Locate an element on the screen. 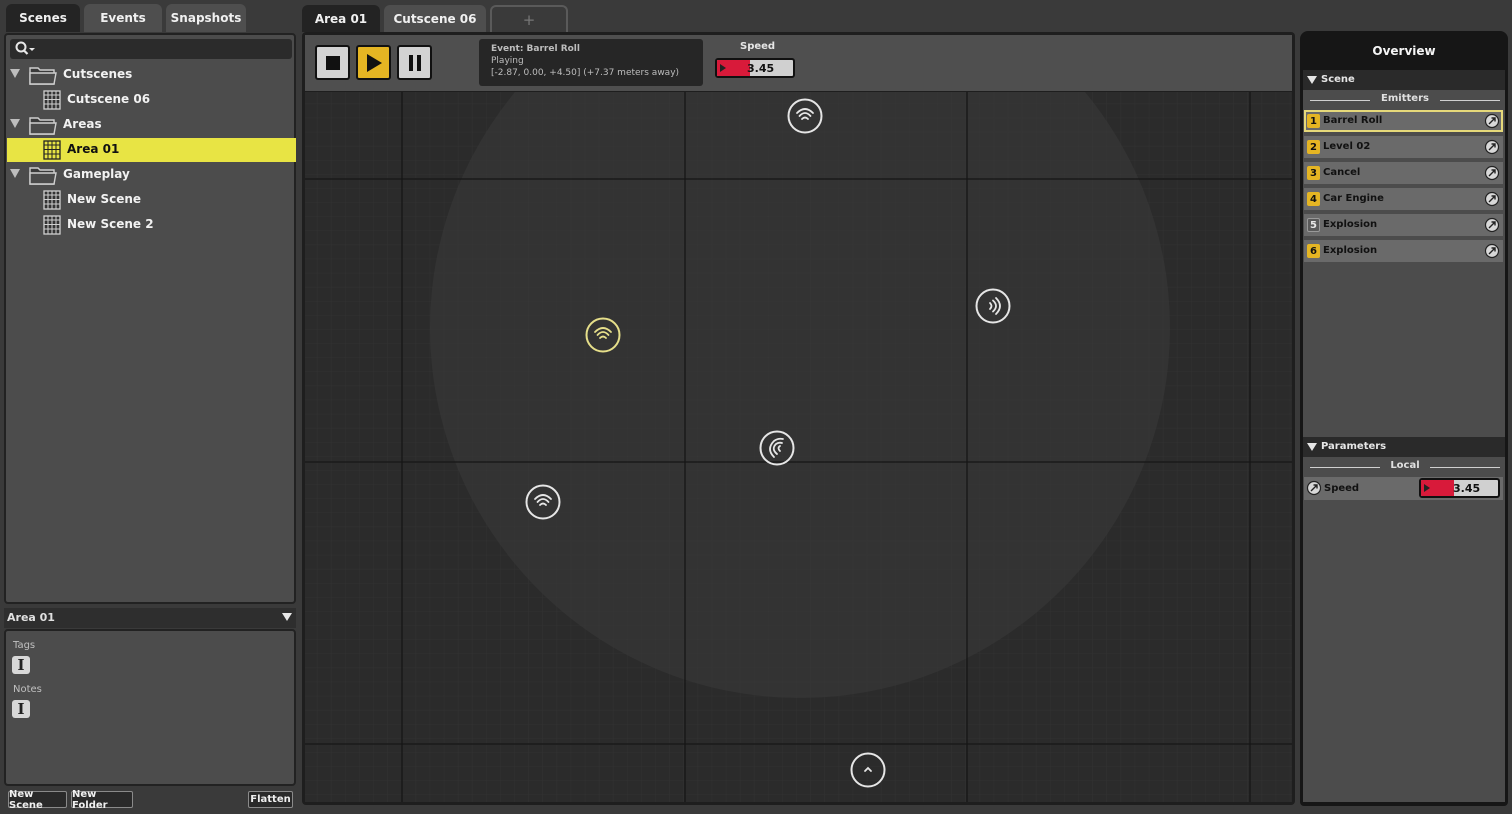 This screenshot has height=814, width=1512. emitter-barrel-roll-icon is located at coordinates (603, 335).